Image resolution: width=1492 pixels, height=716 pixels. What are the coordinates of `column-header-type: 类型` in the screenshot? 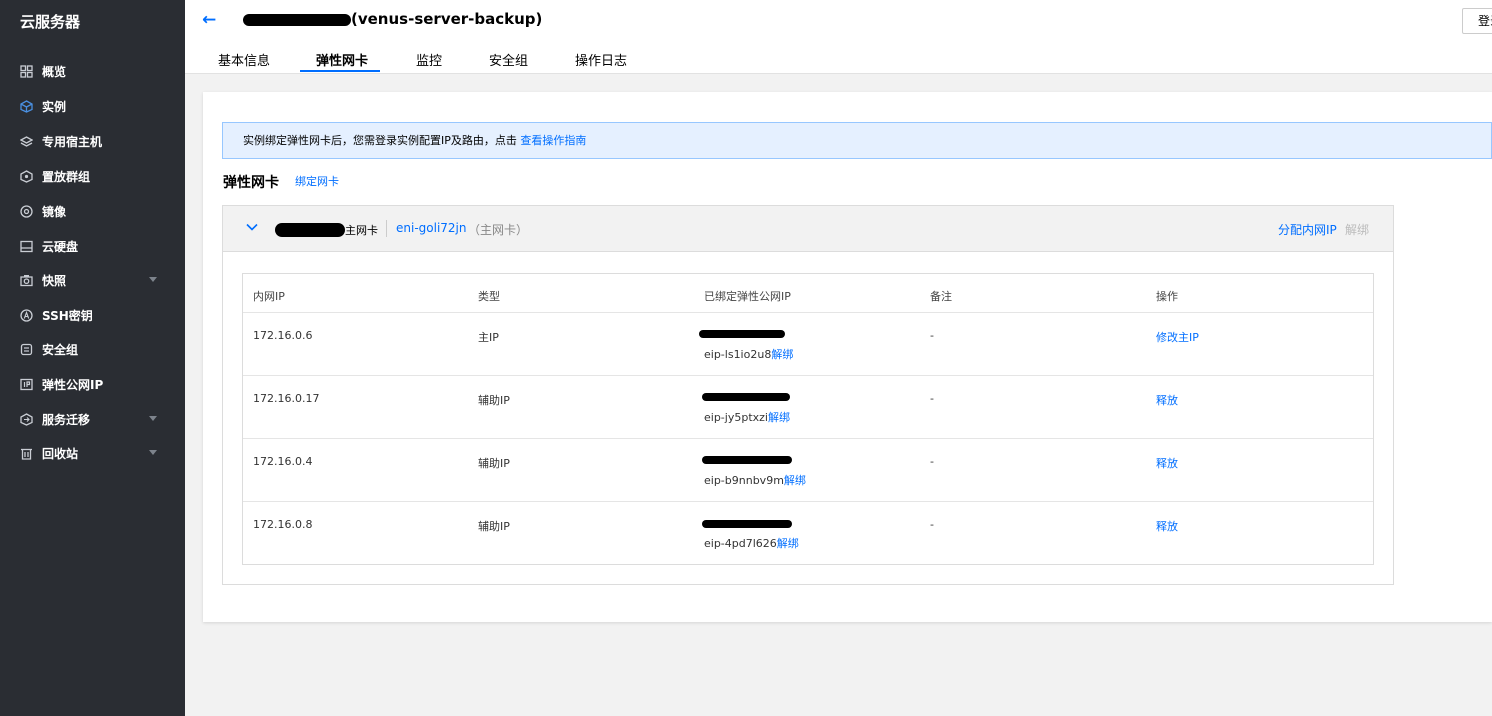 It's located at (489, 296).